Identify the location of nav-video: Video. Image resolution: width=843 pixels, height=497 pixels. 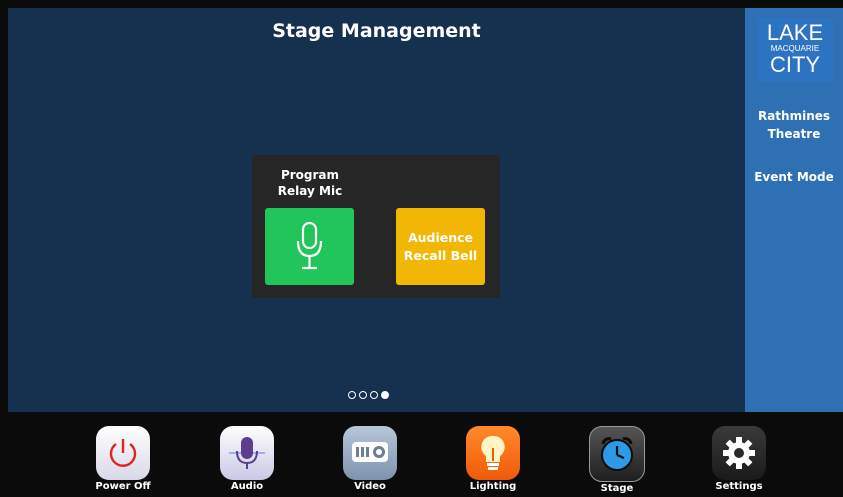
(370, 459).